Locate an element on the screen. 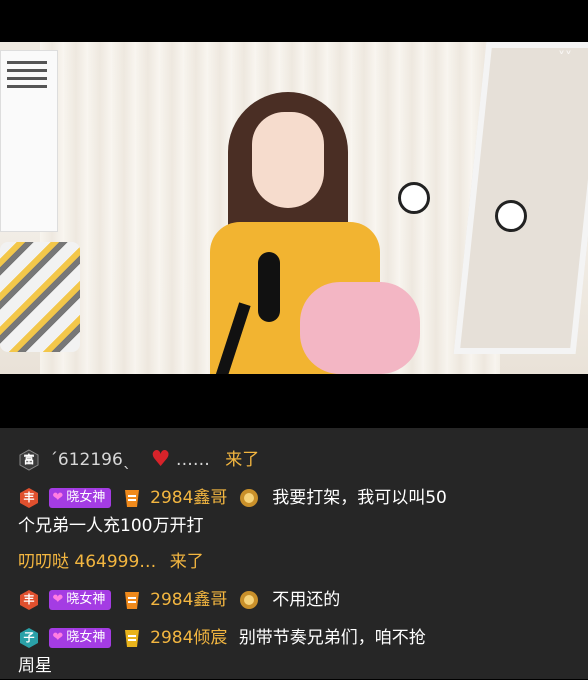  chat-message: 丰 ❤ 晓女神 2984鑫哥 我要打架，我可以叫50 is located at coordinates (294, 498).